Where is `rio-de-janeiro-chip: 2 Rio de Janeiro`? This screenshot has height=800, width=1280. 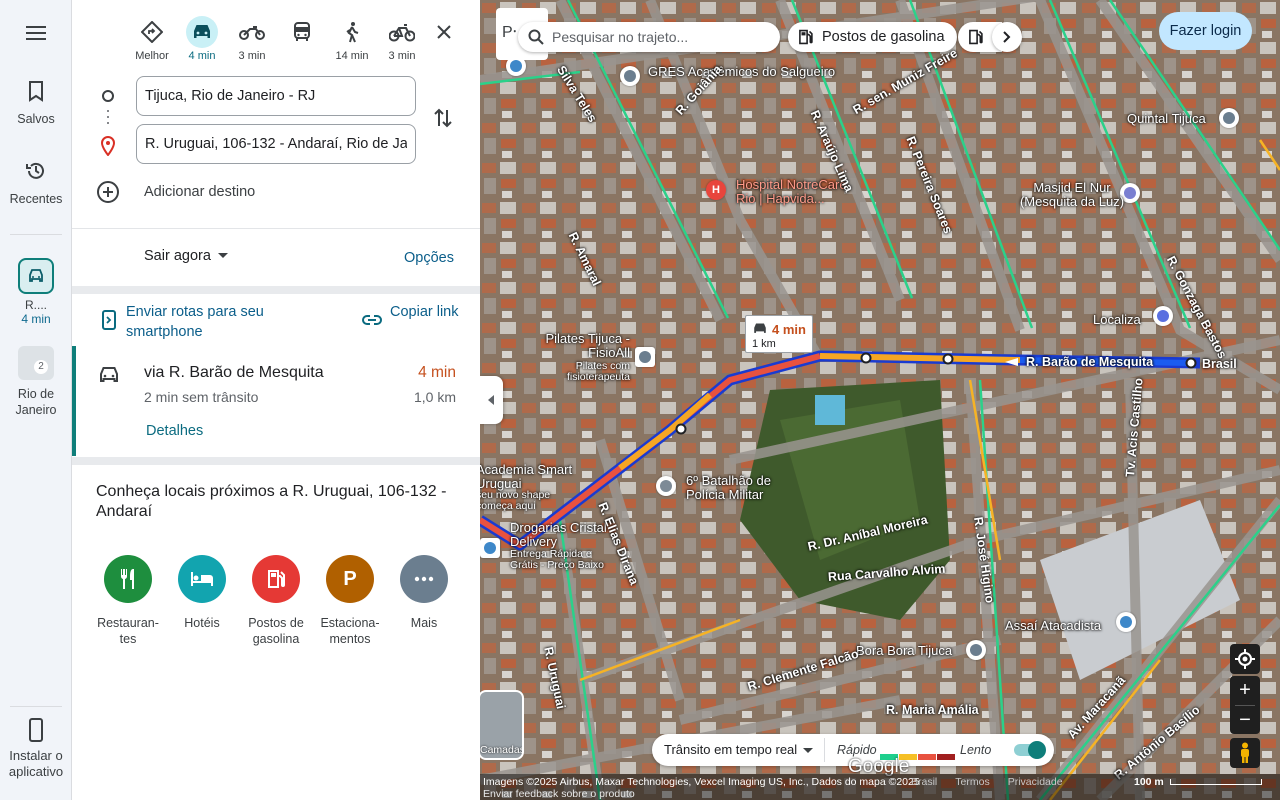 rio-de-janeiro-chip: 2 Rio de Janeiro is located at coordinates (36, 382).